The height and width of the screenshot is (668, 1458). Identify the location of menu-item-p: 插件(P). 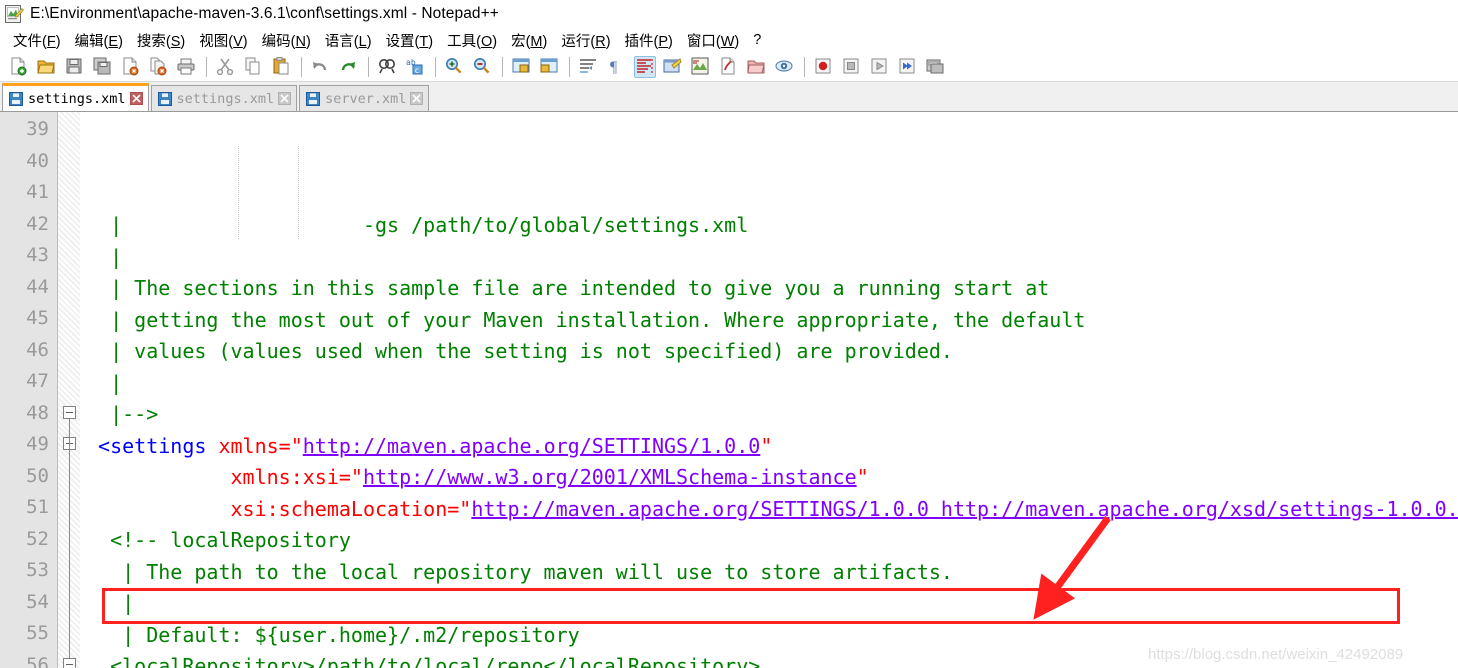
(649, 40).